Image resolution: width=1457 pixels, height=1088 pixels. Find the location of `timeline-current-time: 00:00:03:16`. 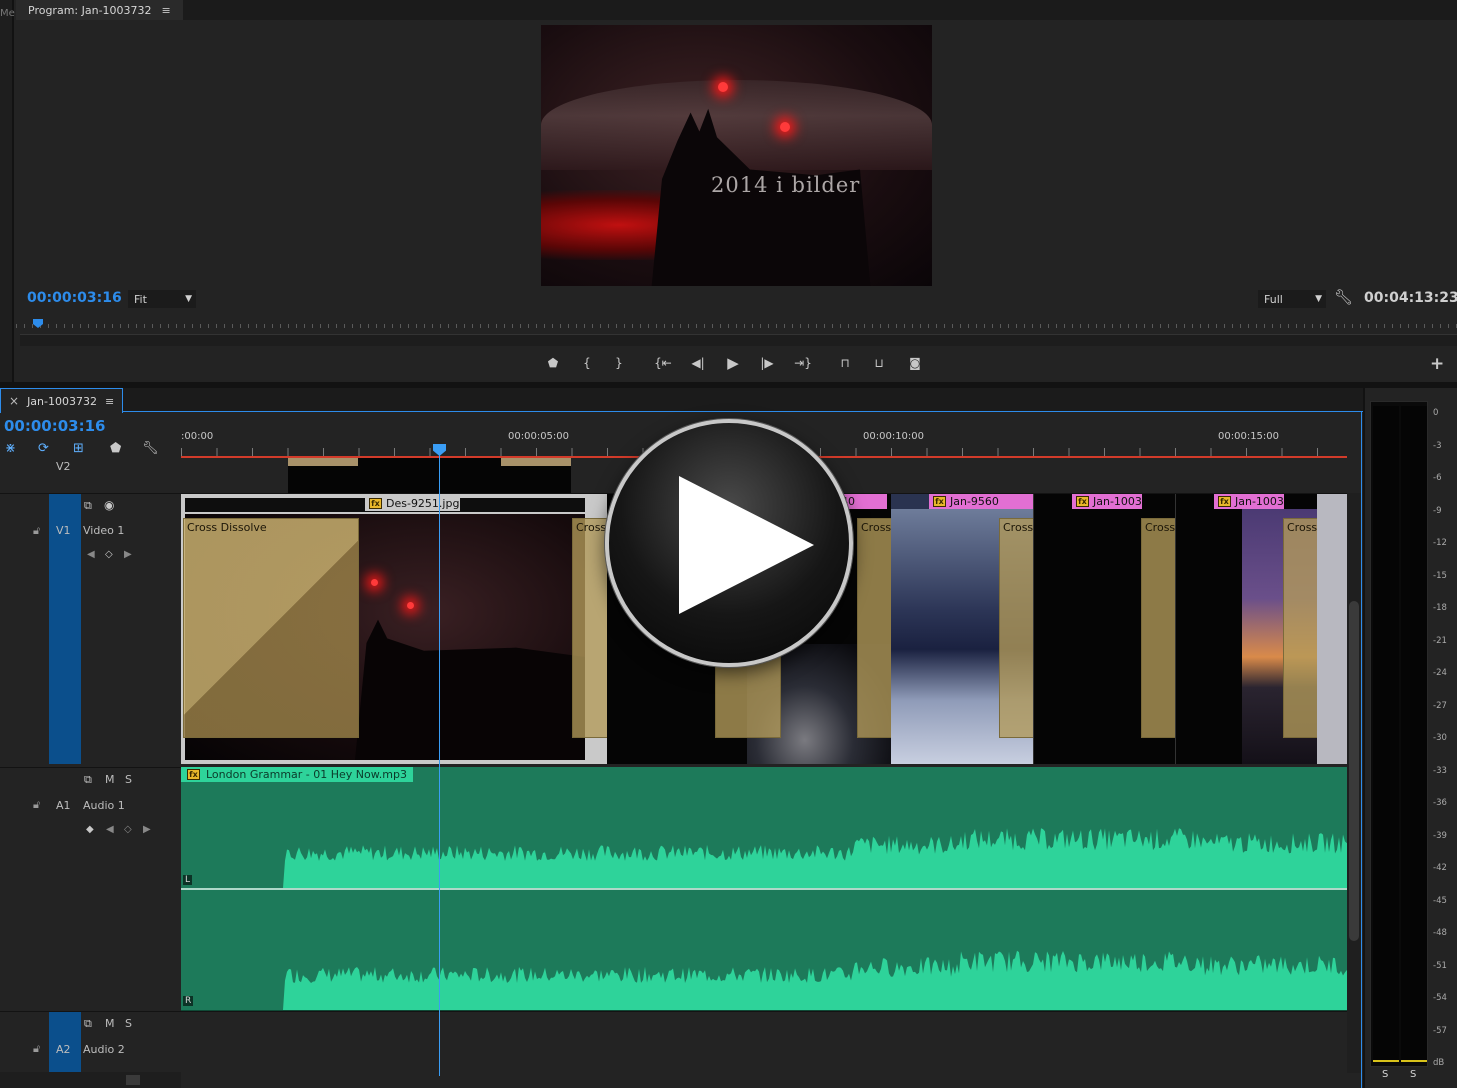

timeline-current-time: 00:00:03:16 is located at coordinates (55, 426).